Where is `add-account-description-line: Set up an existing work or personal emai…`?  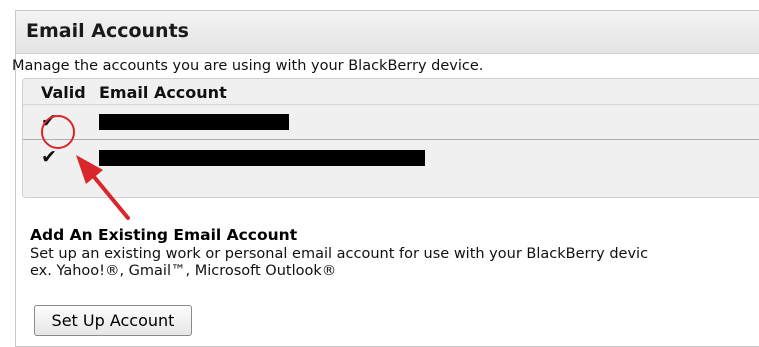
add-account-description-line: Set up an existing work or personal emai… is located at coordinates (339, 254).